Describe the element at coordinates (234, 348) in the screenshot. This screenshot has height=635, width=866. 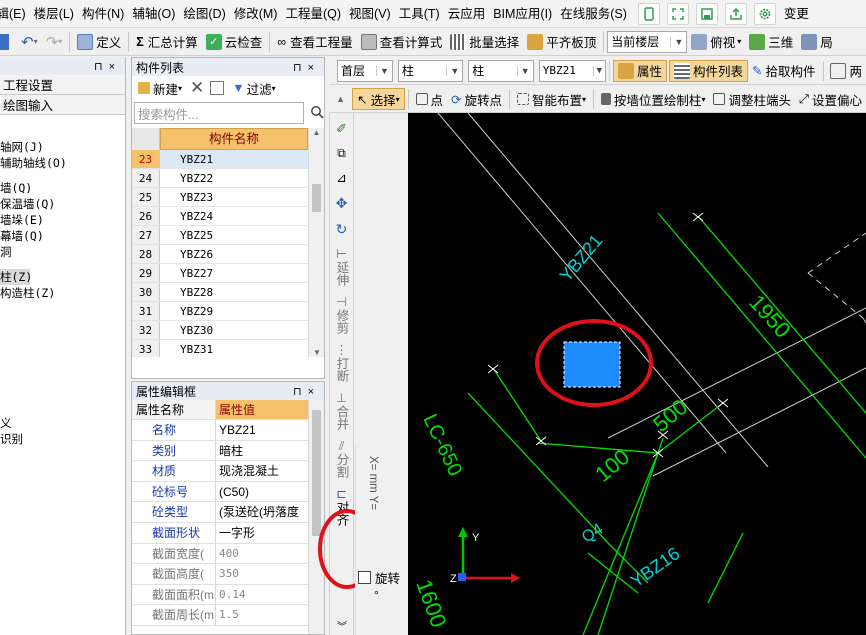
I see `component-name-cell: YBZ31` at that location.